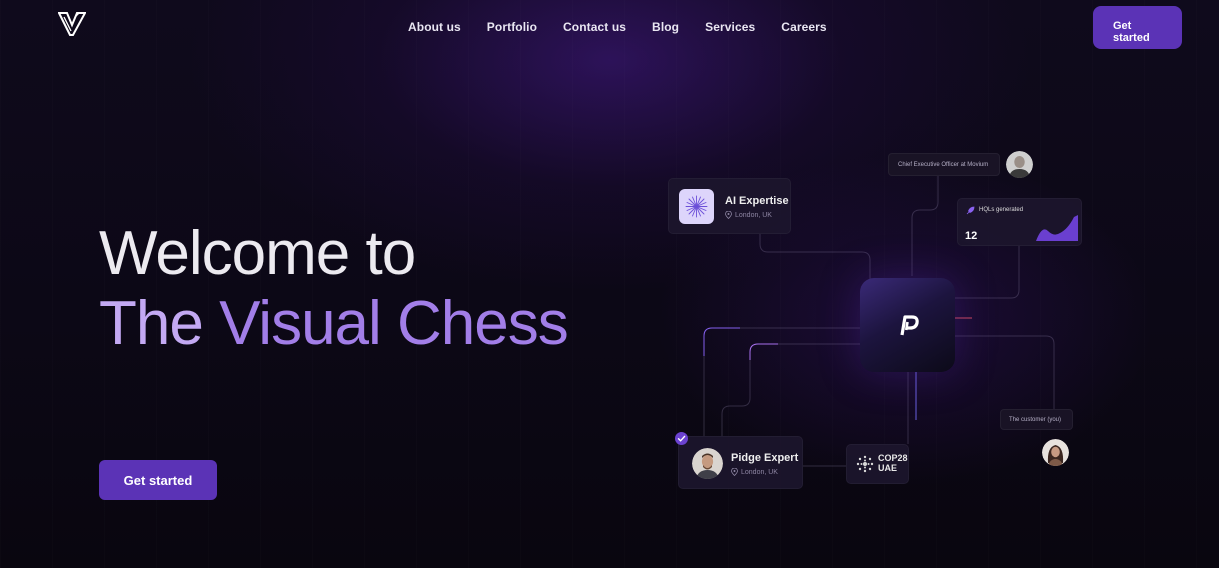 Image resolution: width=1219 pixels, height=568 pixels. I want to click on cop28-label: COP28 UAE, so click(893, 463).